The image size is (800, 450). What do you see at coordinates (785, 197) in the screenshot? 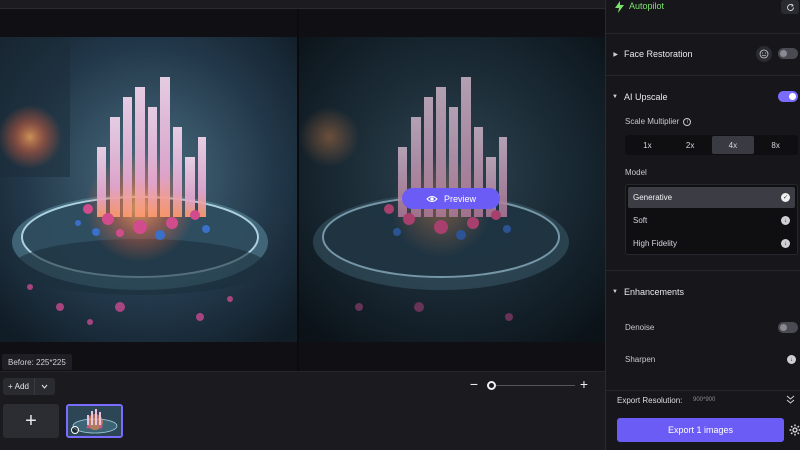
I see `check-icon: ✓` at bounding box center [785, 197].